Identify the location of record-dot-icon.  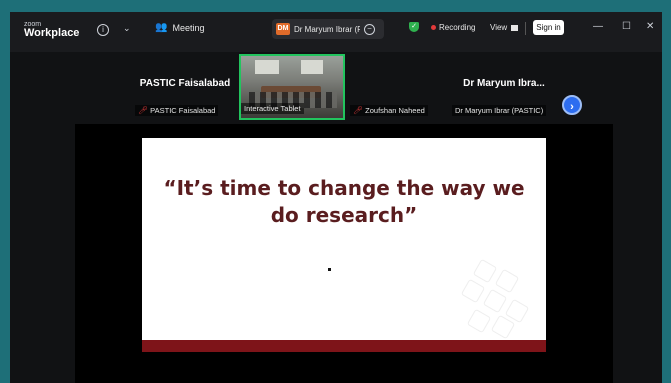
(433, 27).